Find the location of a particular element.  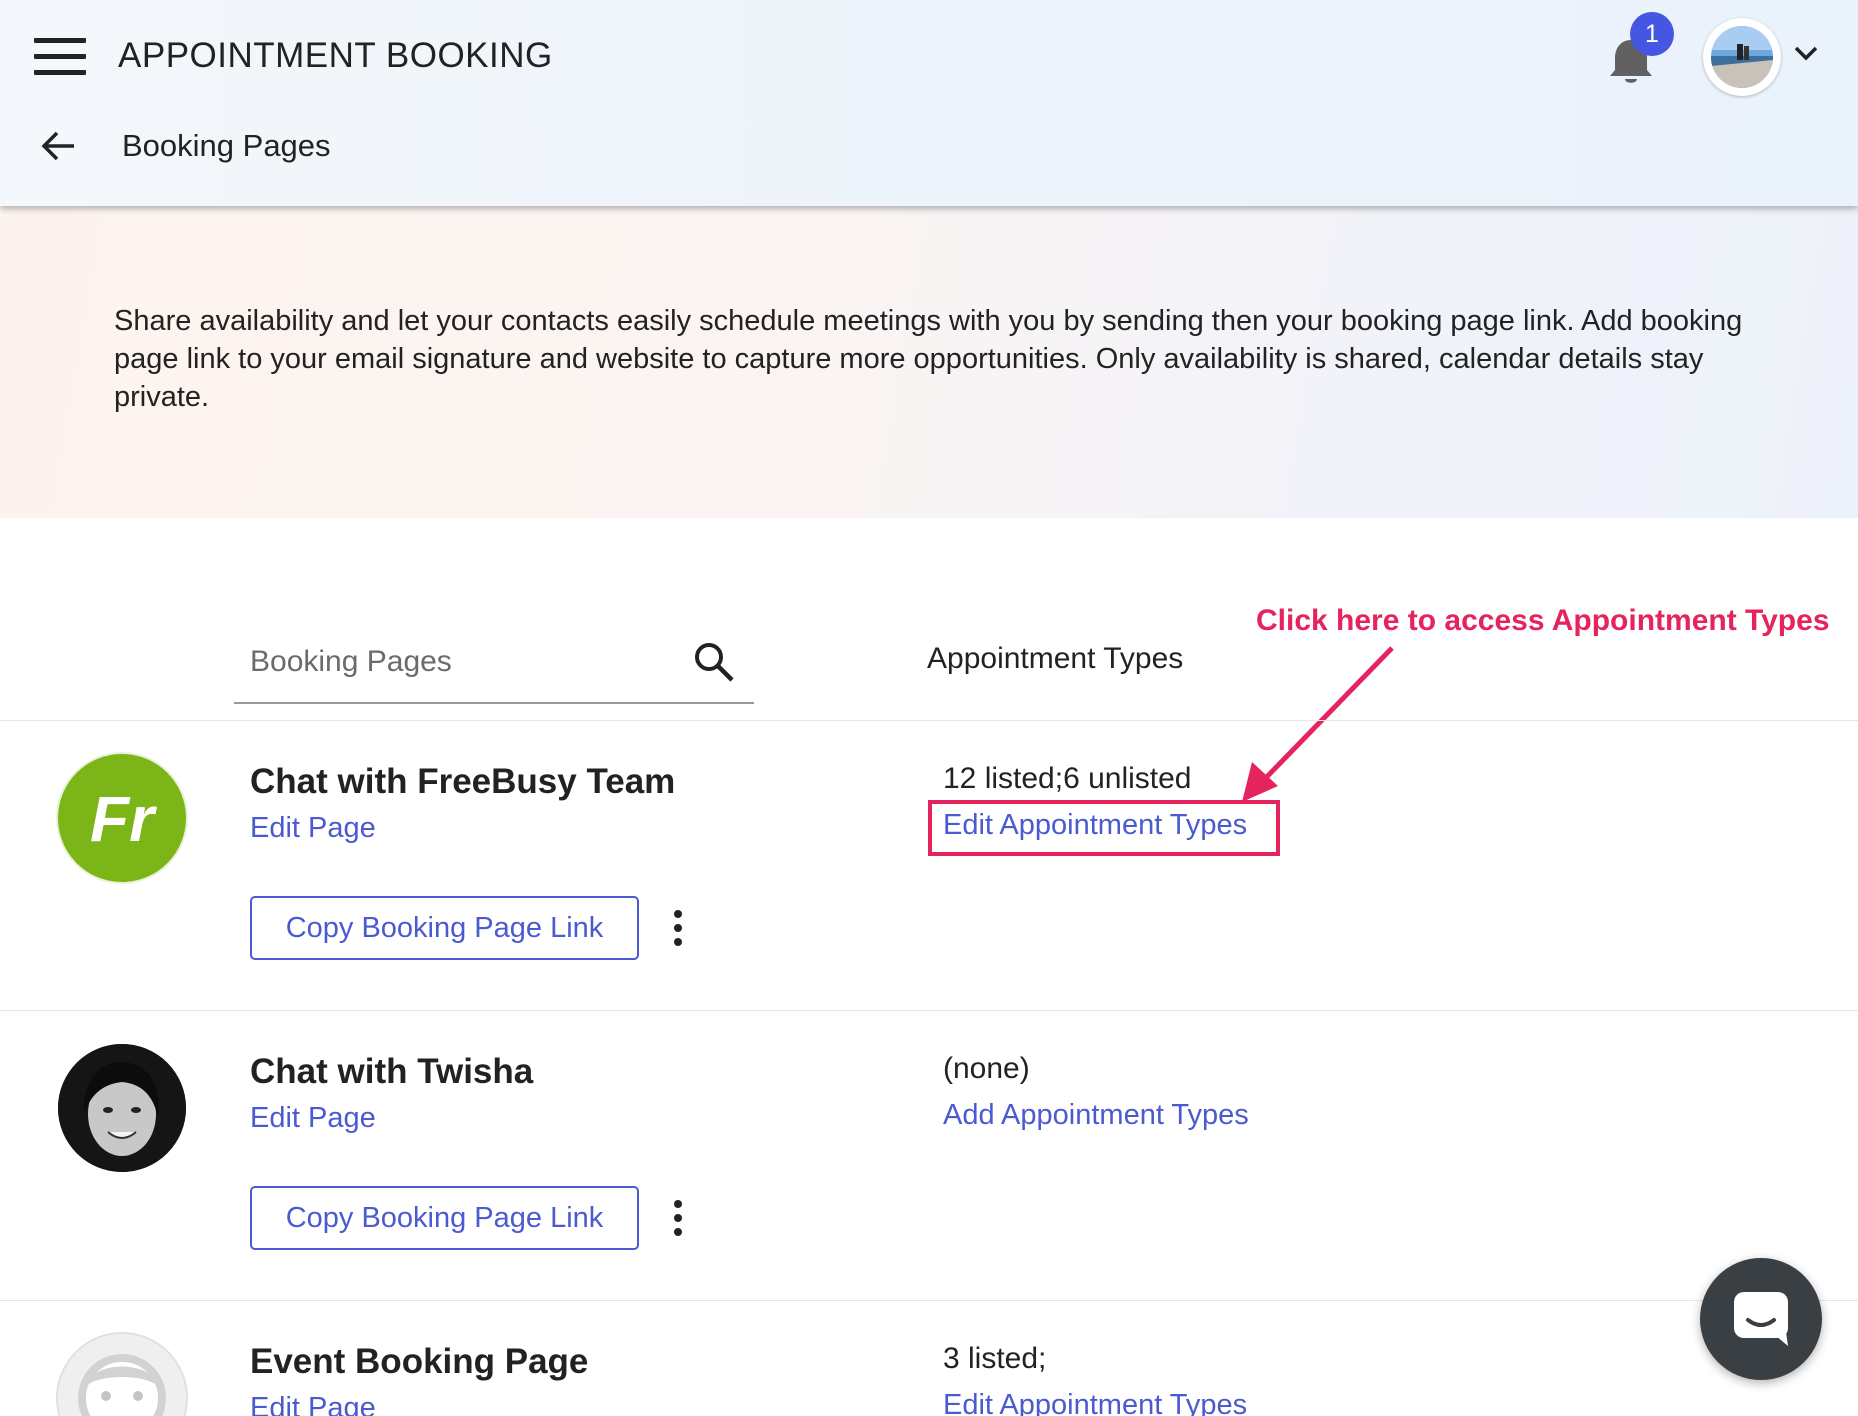

search-input is located at coordinates (460, 662).